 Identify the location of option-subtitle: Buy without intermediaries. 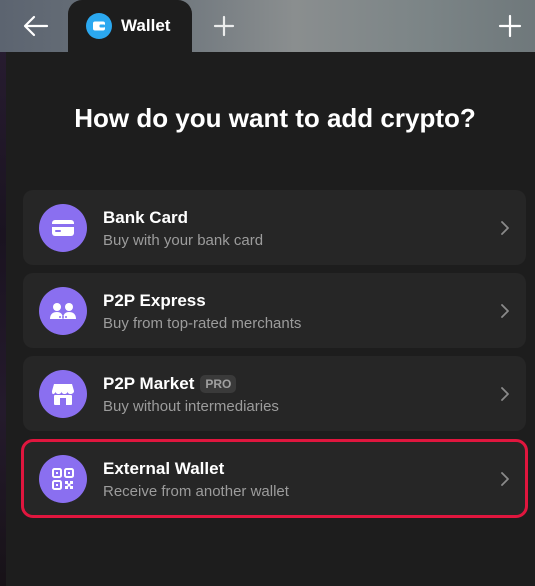
(191, 406).